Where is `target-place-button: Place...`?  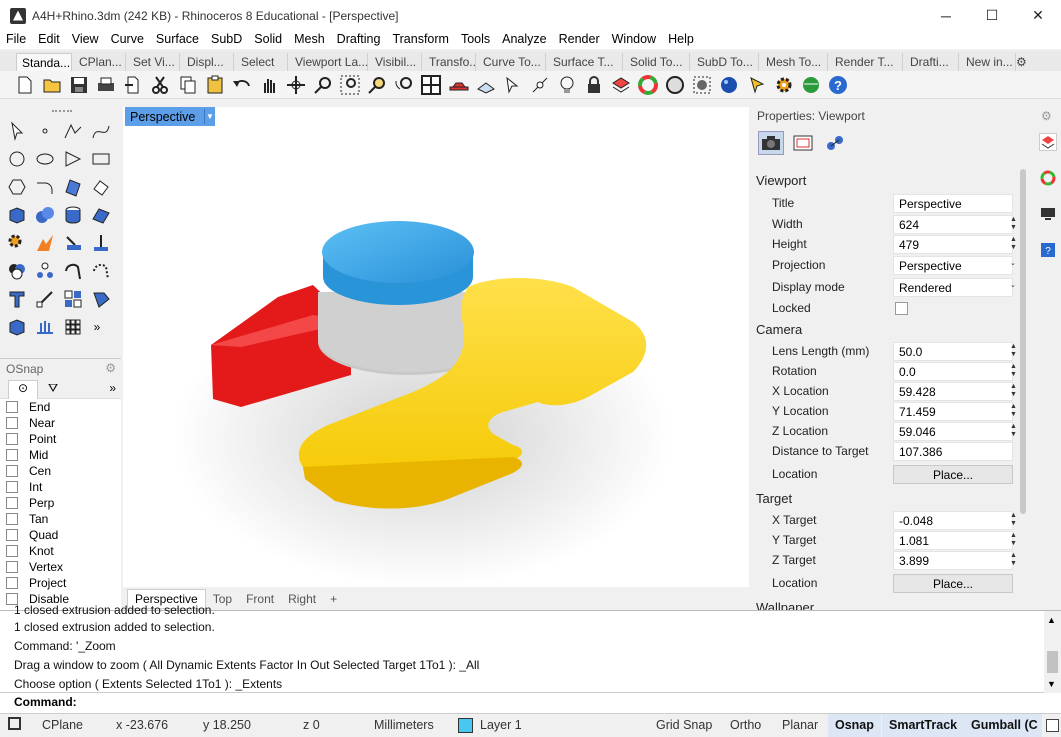
target-place-button: Place... is located at coordinates (953, 583).